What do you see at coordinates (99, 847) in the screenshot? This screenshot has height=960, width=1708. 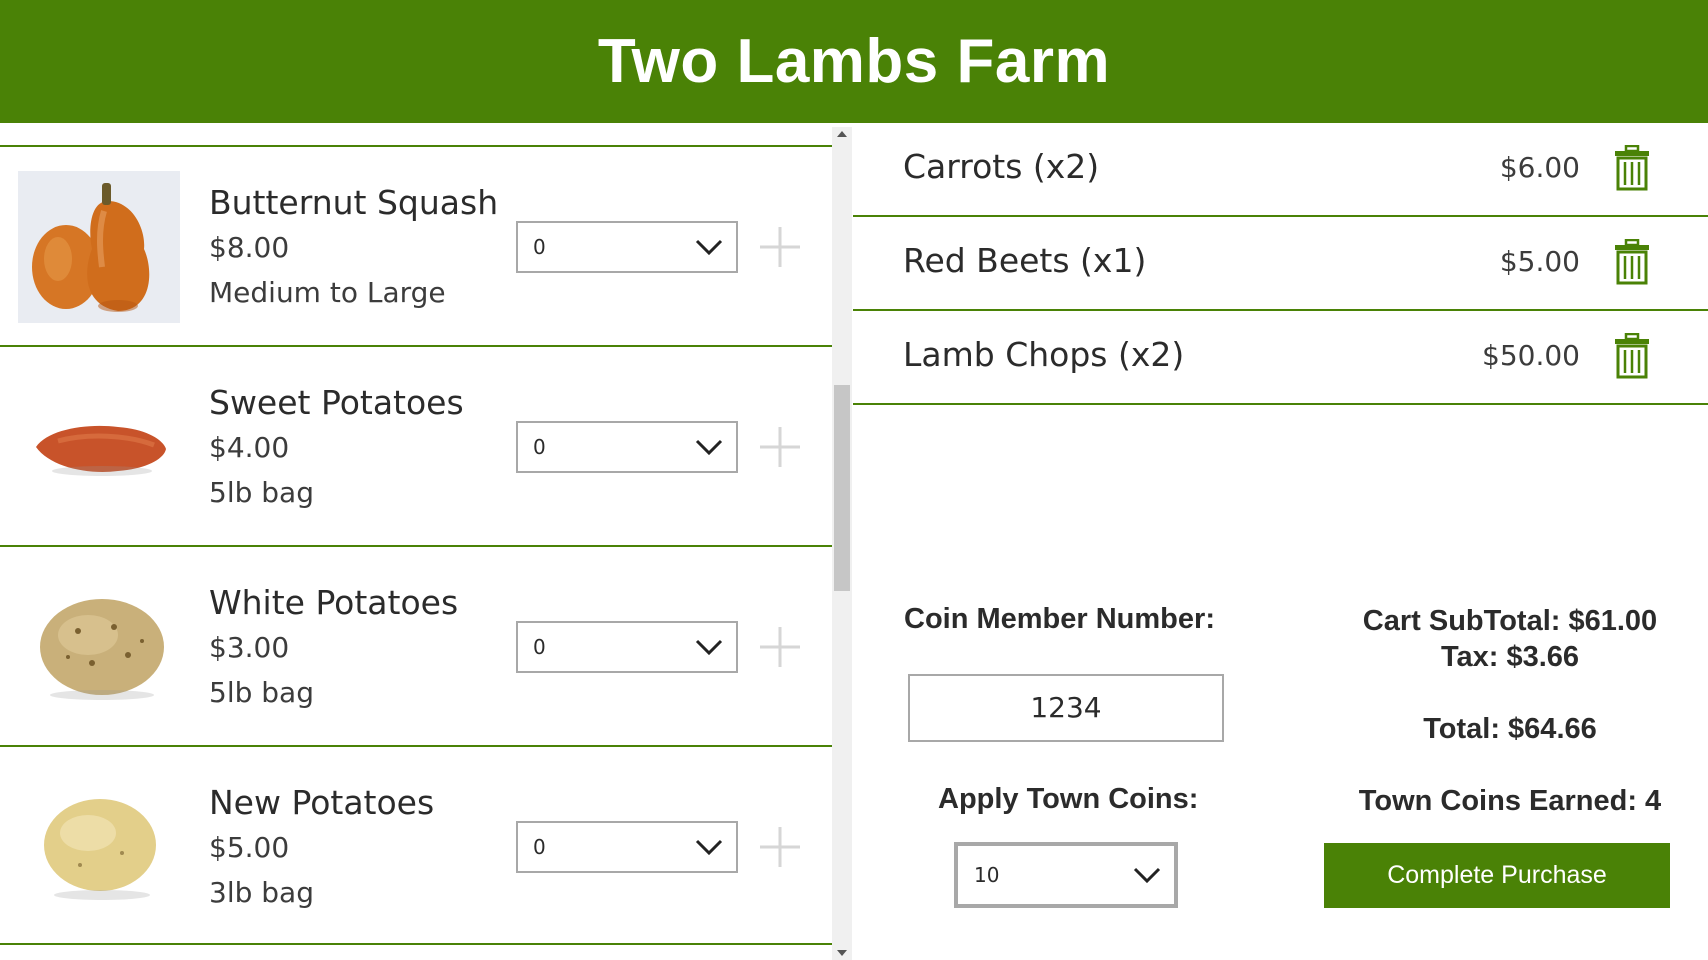 I see `product-image-new-potato` at bounding box center [99, 847].